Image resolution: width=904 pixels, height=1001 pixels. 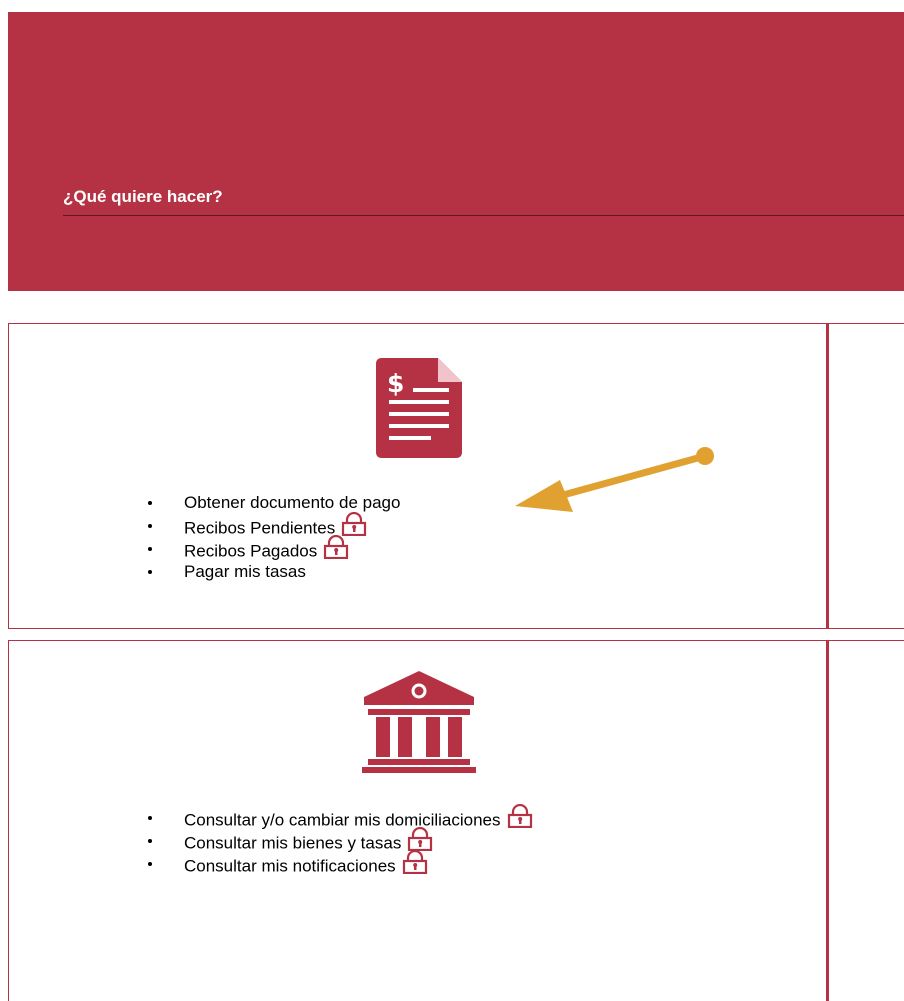 I want to click on list-item: Obtener documento de pago, so click(x=274, y=502).